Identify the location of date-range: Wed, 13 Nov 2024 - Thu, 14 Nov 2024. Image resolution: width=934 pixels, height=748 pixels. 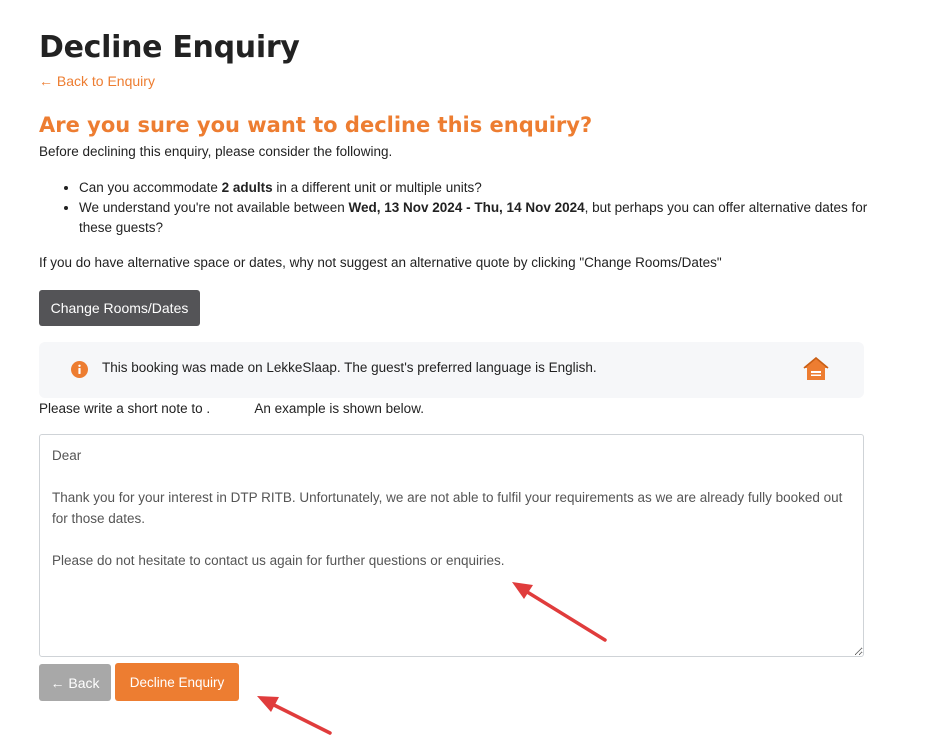
(466, 207).